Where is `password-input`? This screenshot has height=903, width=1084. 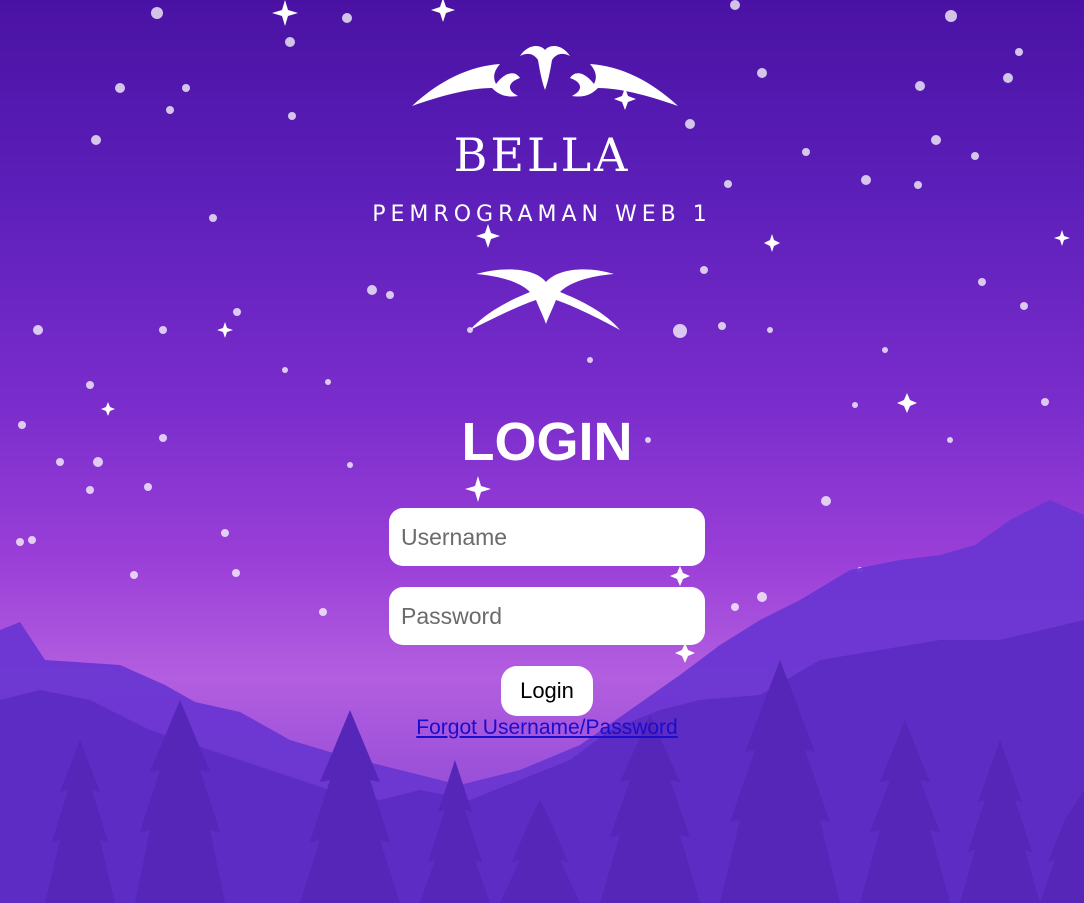 password-input is located at coordinates (547, 616).